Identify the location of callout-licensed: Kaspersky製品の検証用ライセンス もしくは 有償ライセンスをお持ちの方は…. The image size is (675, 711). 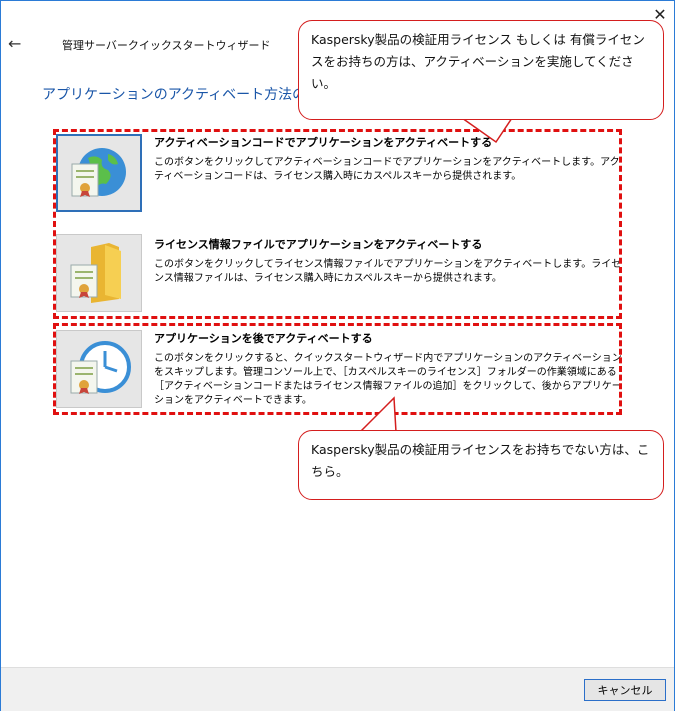
(481, 70).